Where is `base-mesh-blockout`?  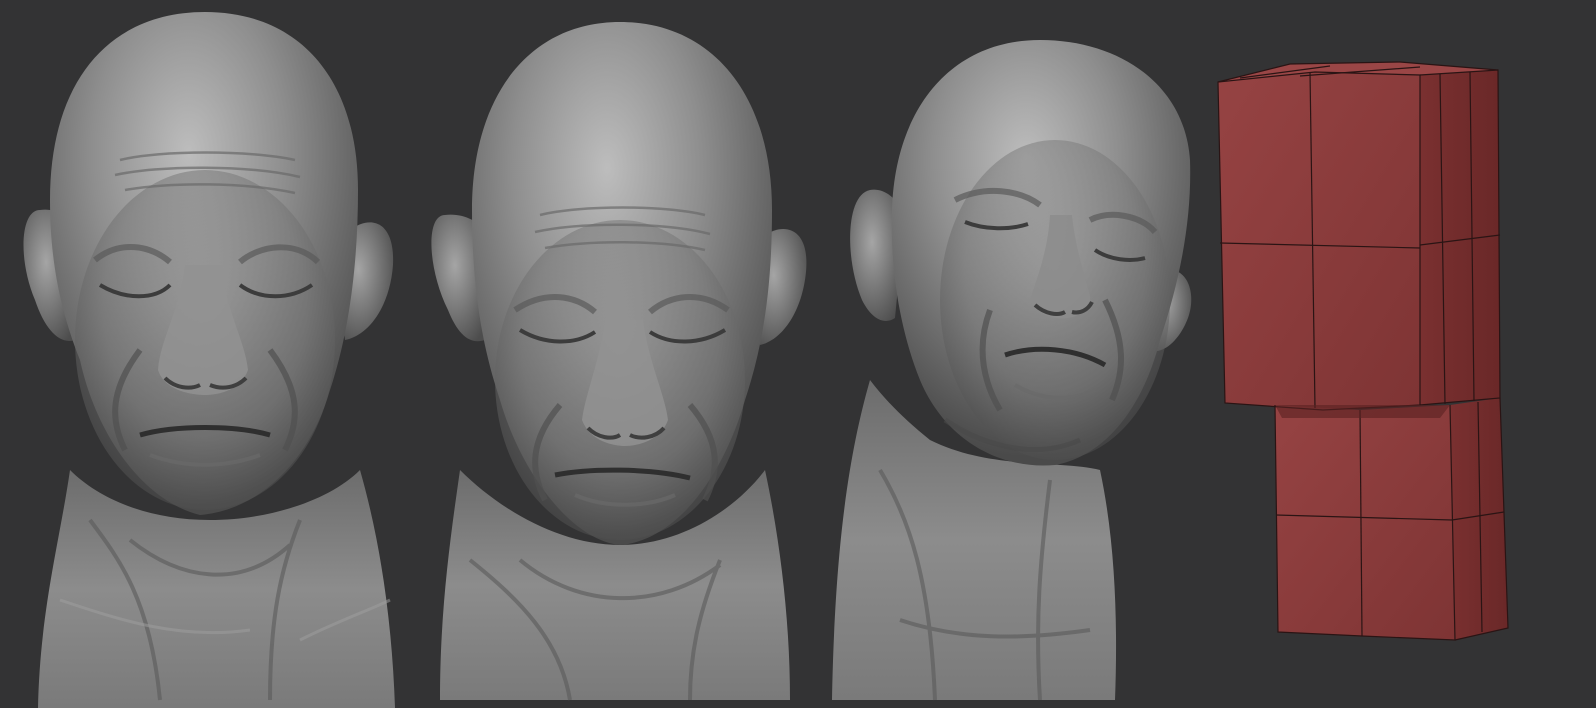 base-mesh-blockout is located at coordinates (1363, 351).